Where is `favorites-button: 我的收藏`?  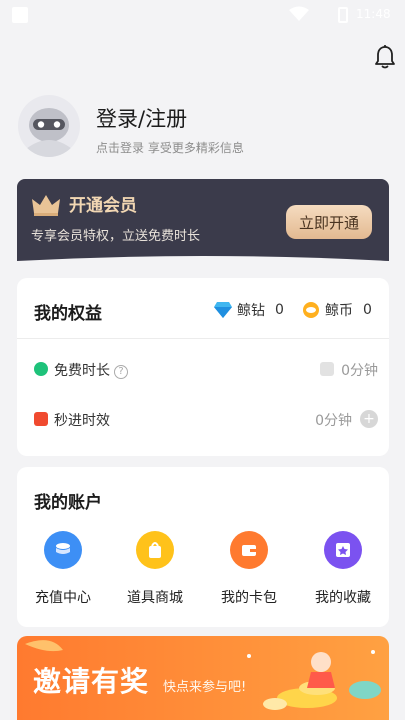 favorites-button: 我的收藏 is located at coordinates (343, 569).